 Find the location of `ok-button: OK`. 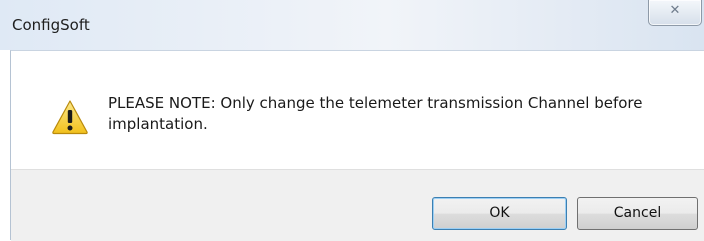

ok-button: OK is located at coordinates (499, 213).